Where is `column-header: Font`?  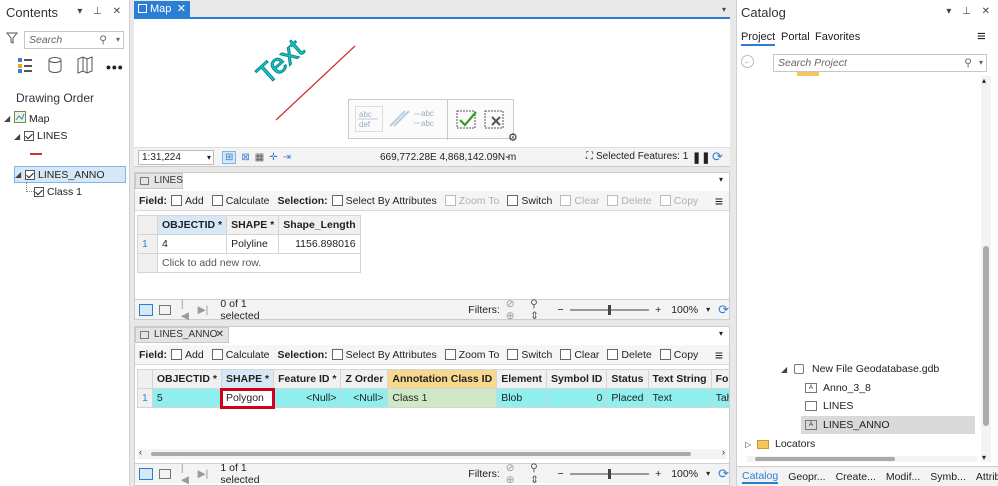
column-header: Font is located at coordinates (719, 379).